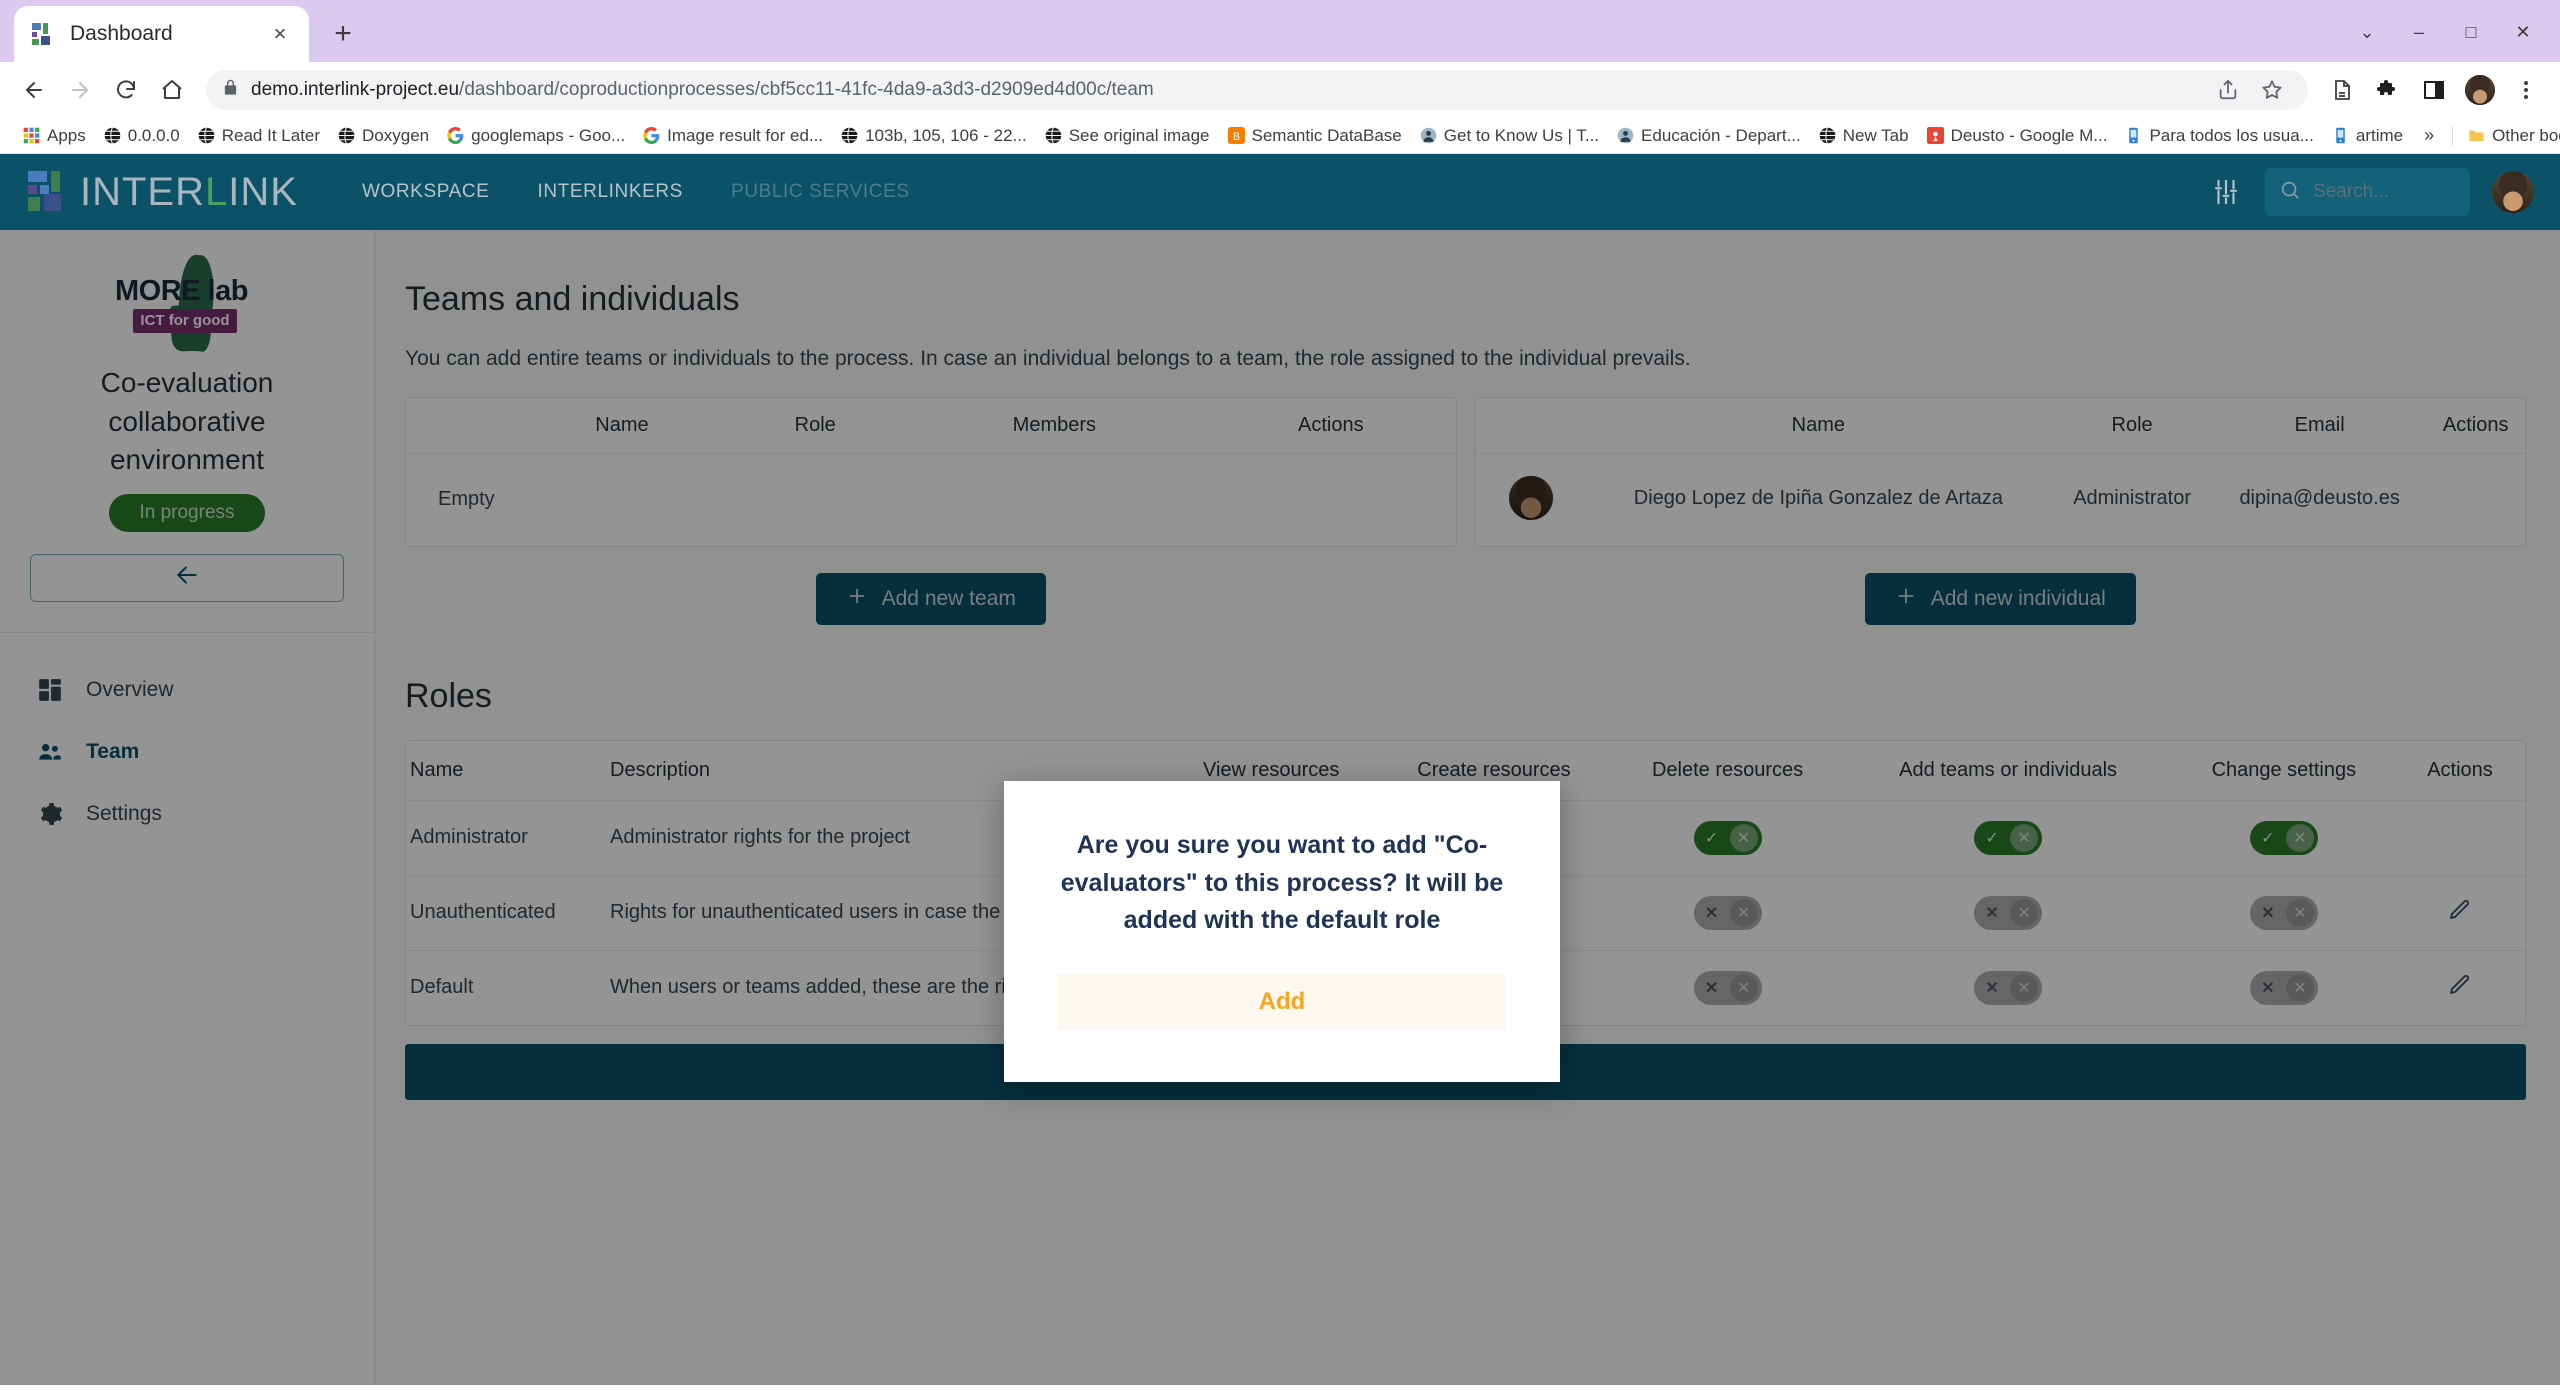  I want to click on bookmarks-divider, so click(2453, 135).